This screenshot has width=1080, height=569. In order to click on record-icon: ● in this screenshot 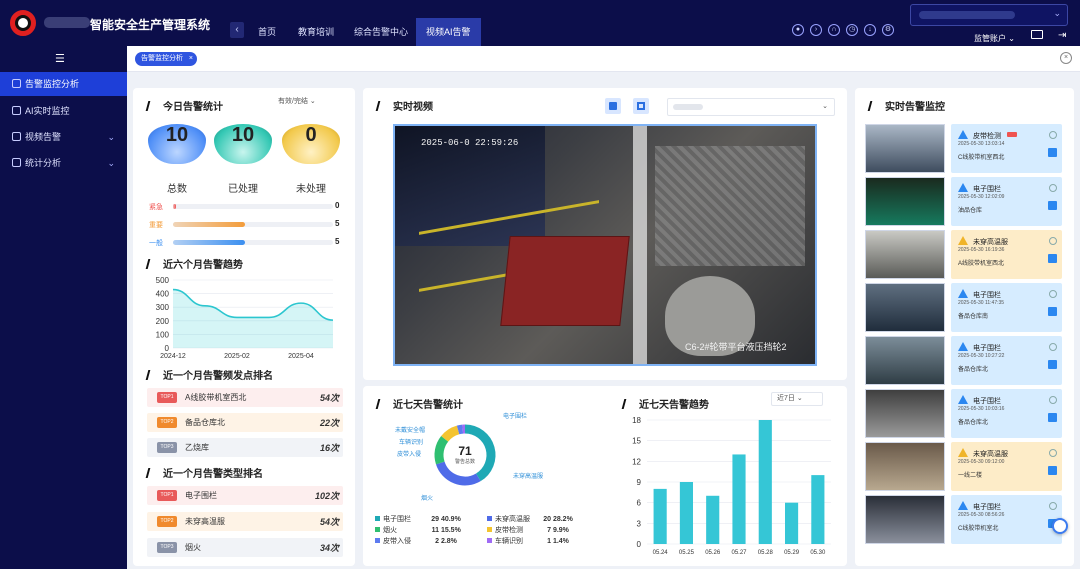, I will do `click(798, 30)`.